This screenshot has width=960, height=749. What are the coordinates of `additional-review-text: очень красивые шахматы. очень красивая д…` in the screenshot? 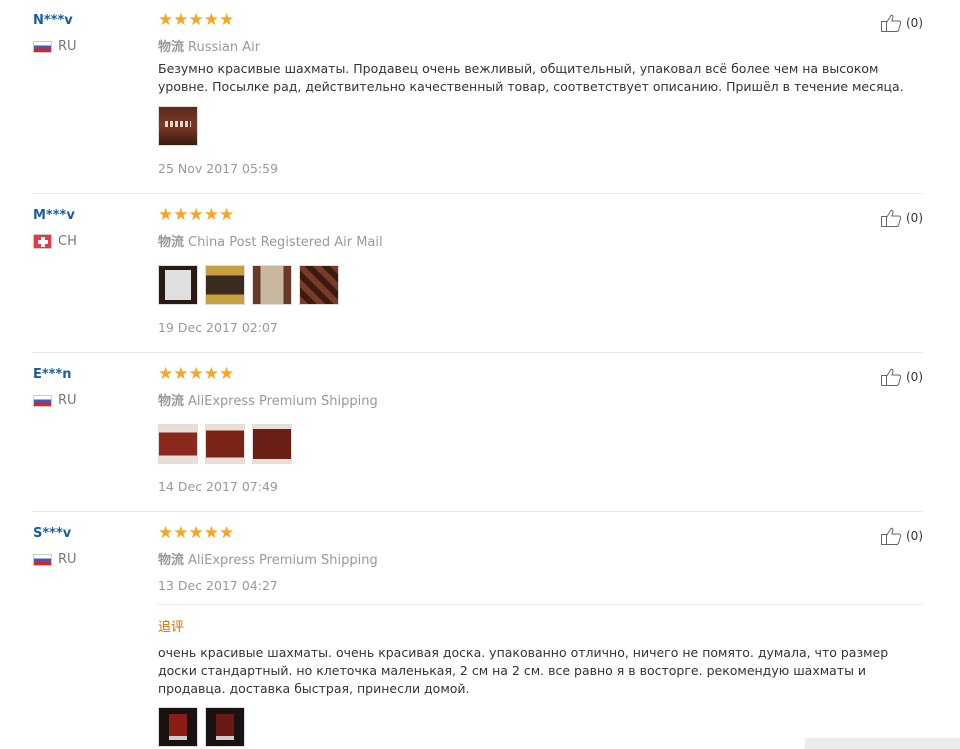 It's located at (523, 670).